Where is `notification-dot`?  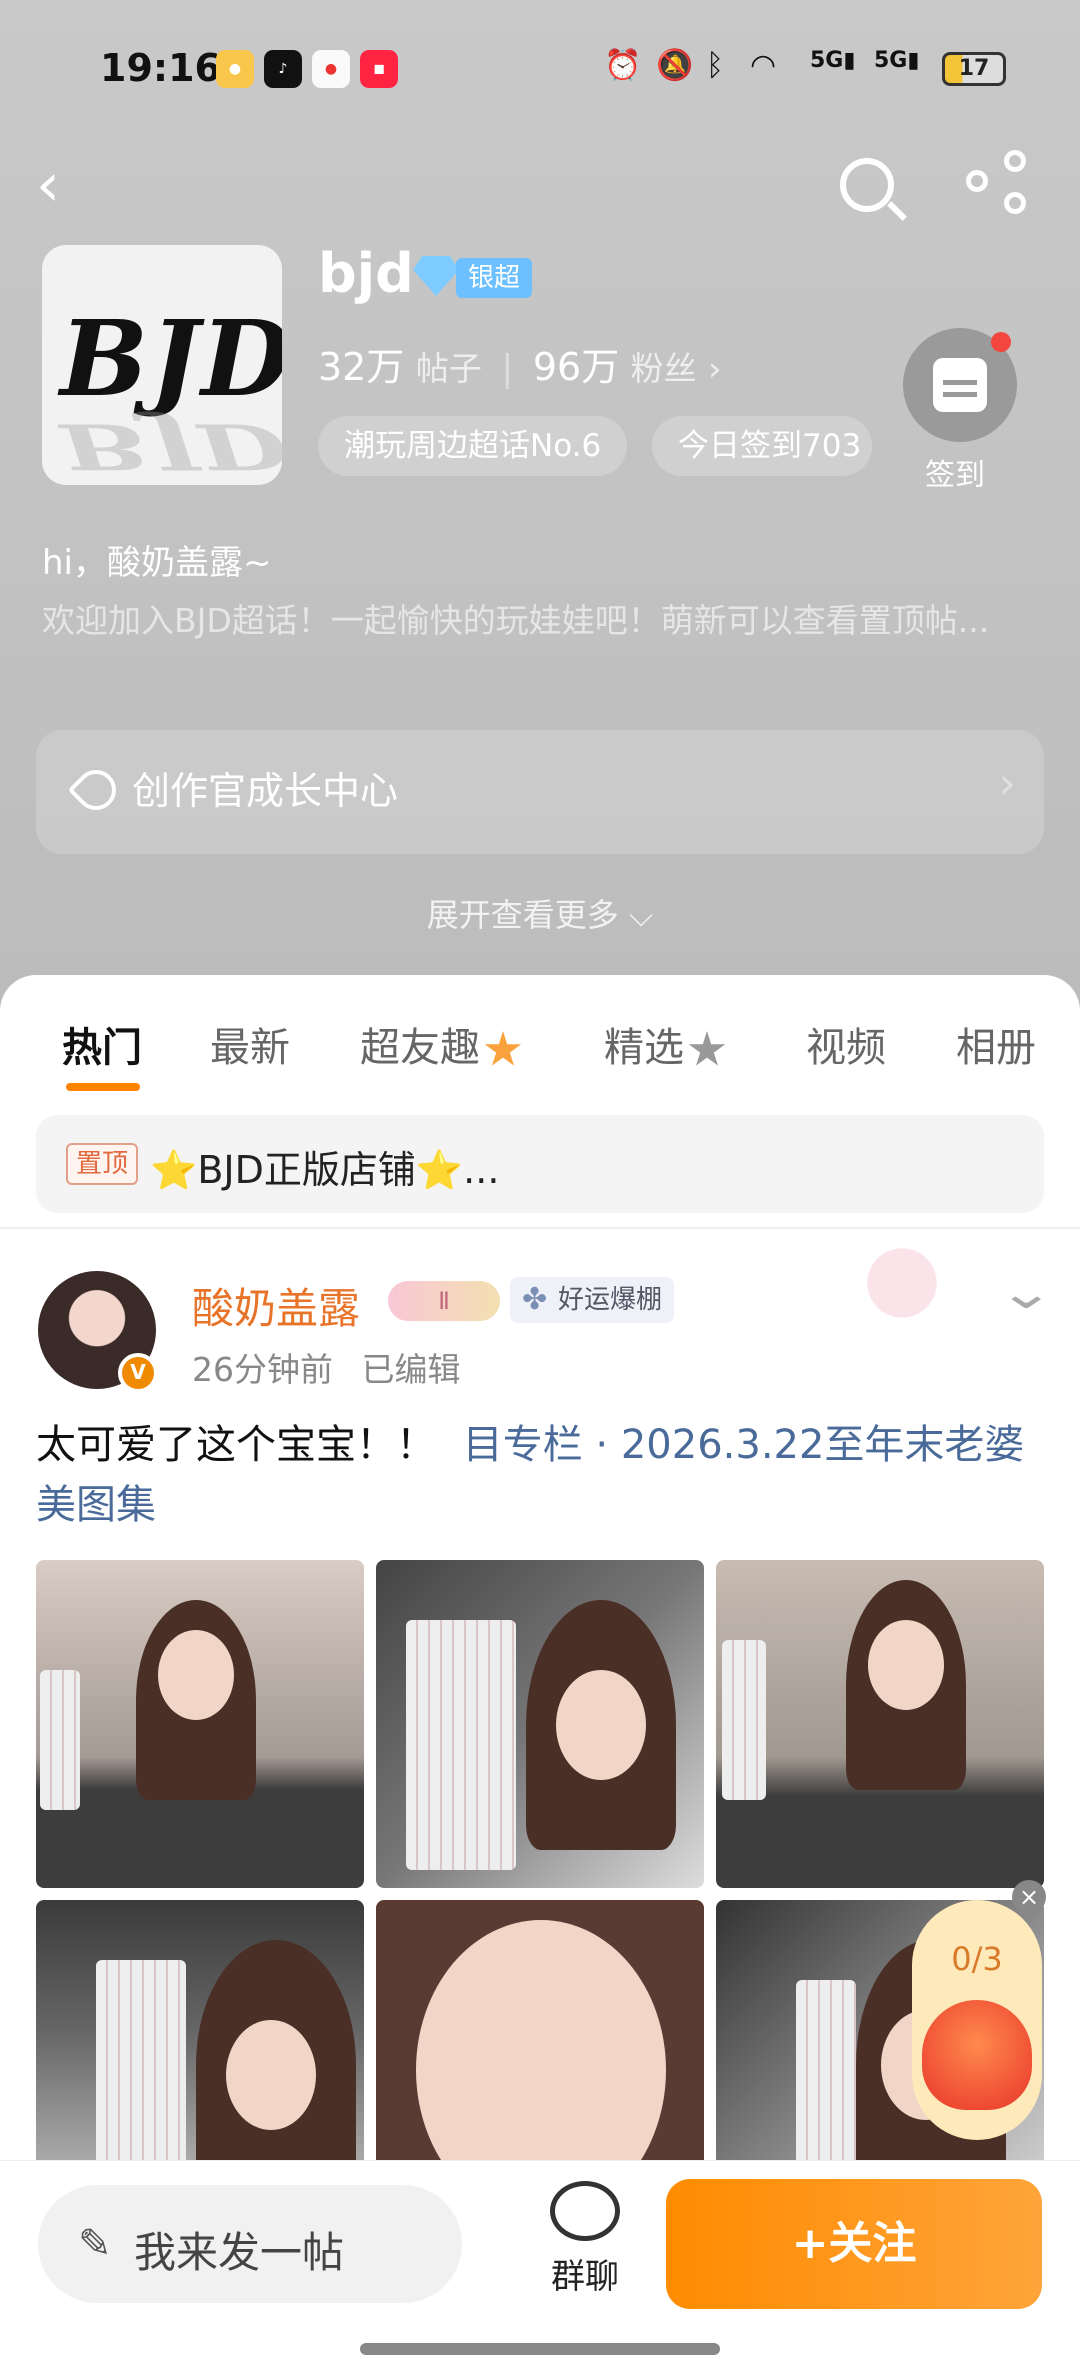
notification-dot is located at coordinates (1001, 342).